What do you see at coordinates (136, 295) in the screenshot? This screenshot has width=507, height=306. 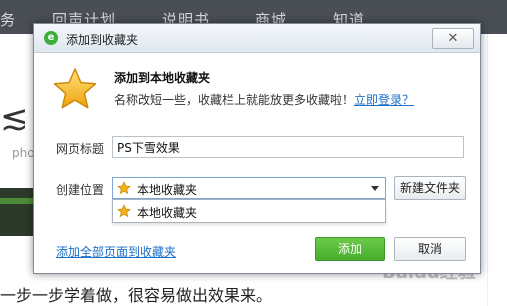 I see `background-article-text: 一步一步学着做，很容易做出效果来。` at bounding box center [136, 295].